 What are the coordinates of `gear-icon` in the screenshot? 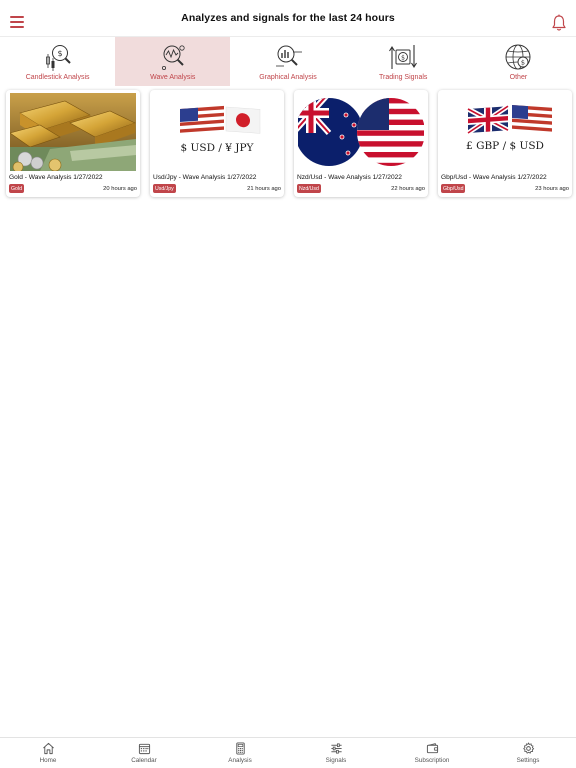 It's located at (528, 748).